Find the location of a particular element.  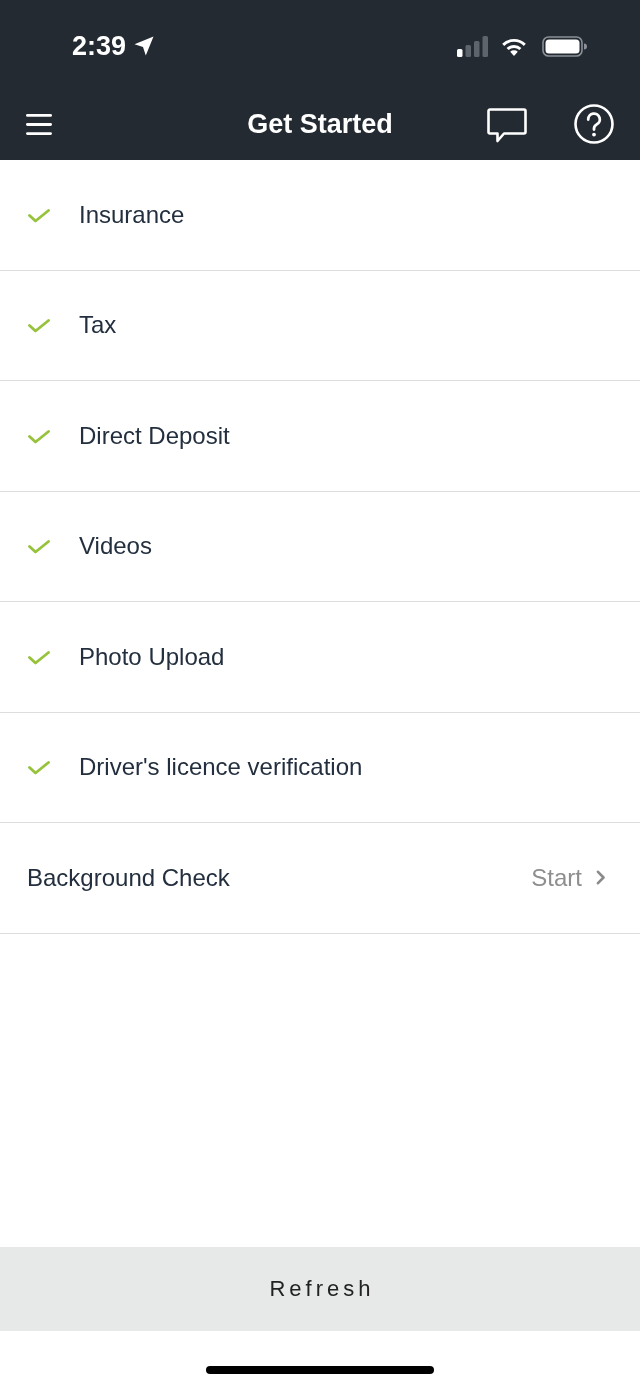

location-arrow-icon is located at coordinates (144, 46).